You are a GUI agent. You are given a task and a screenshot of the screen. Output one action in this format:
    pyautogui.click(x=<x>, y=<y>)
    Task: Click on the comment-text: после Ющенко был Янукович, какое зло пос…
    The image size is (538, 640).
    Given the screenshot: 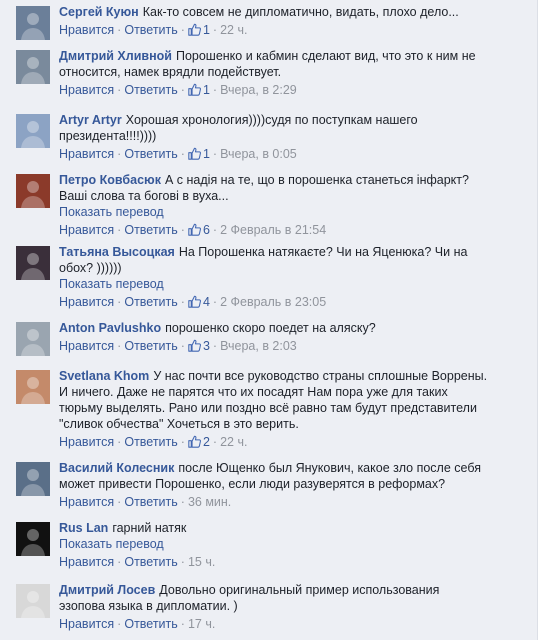 What is the action you would take?
    pyautogui.click(x=329, y=468)
    